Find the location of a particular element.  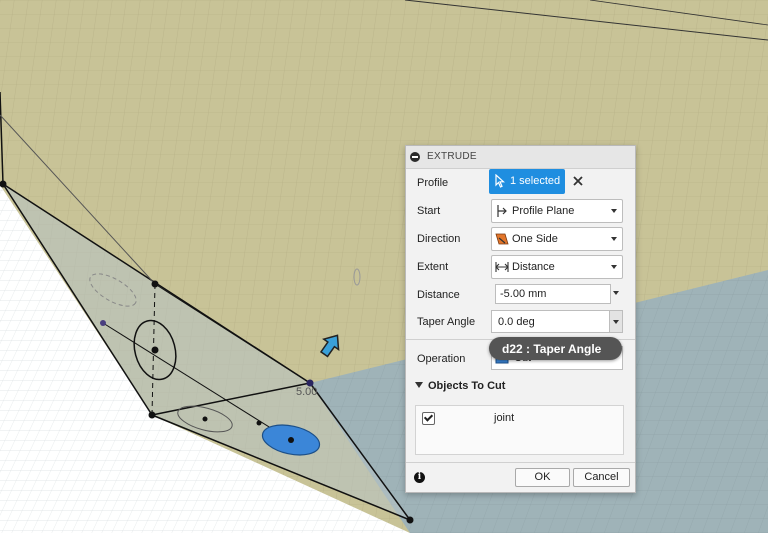

operation-label: Operation is located at coordinates (441, 359).